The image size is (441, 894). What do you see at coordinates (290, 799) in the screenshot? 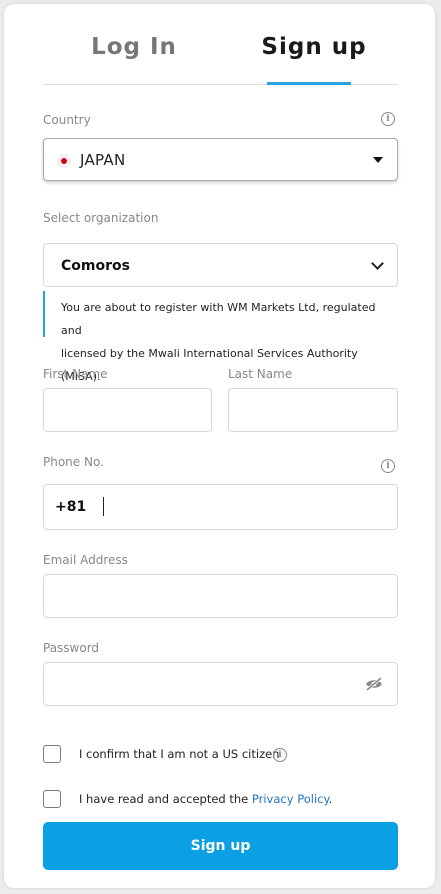
I see `privacy-policy-link: Privacy Policy` at bounding box center [290, 799].